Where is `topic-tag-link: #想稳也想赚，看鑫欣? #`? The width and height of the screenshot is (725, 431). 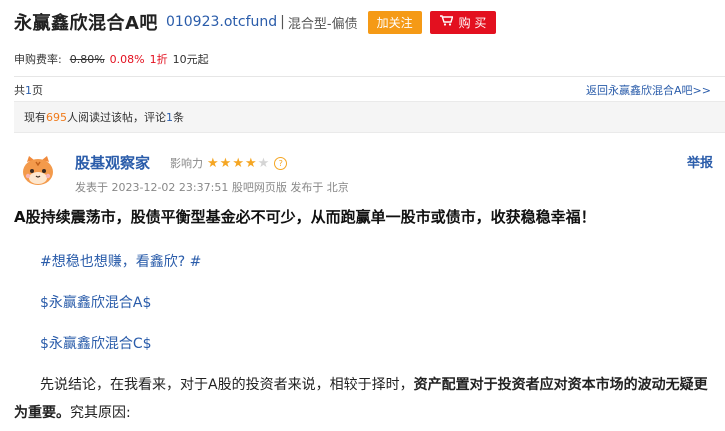
topic-tag-link: #想稳也想赚，看鑫欣? # is located at coordinates (120, 261).